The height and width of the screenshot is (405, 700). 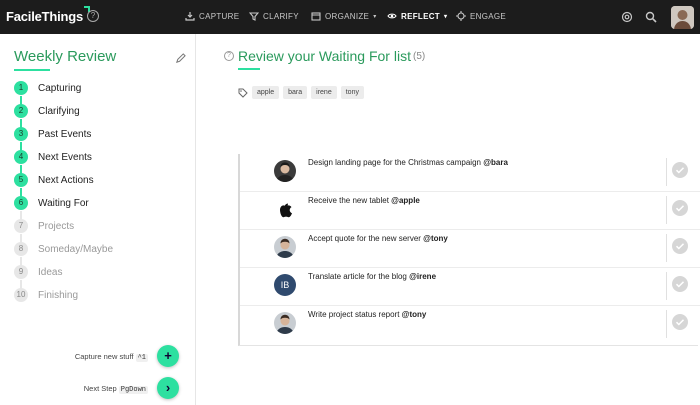 I want to click on list-item: IB Translate article for the blog @irene, so click(x=470, y=287).